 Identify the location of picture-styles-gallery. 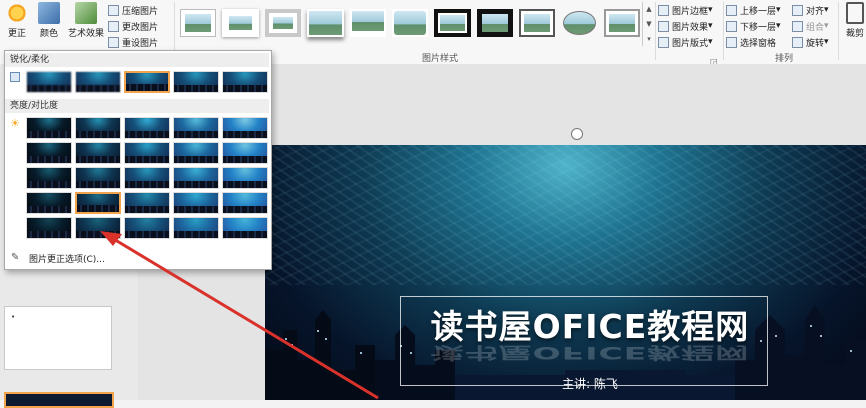
(410, 24).